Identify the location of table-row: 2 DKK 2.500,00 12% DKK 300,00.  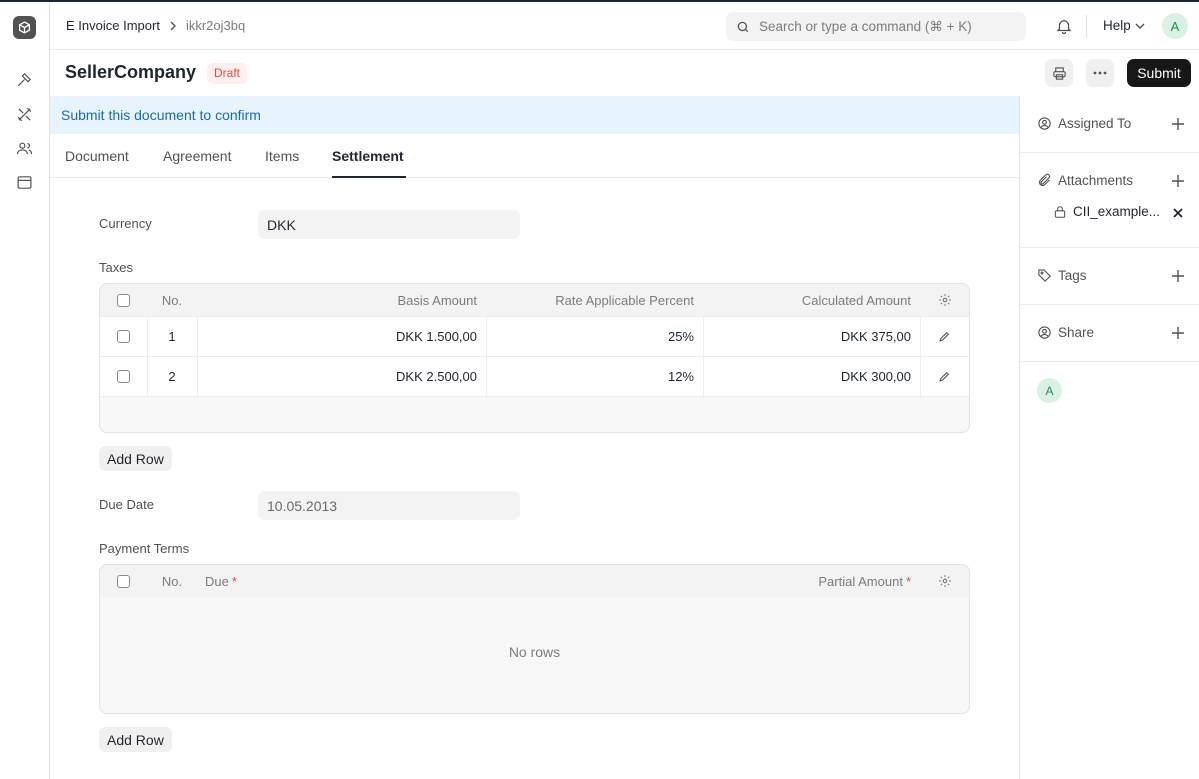
(534, 376).